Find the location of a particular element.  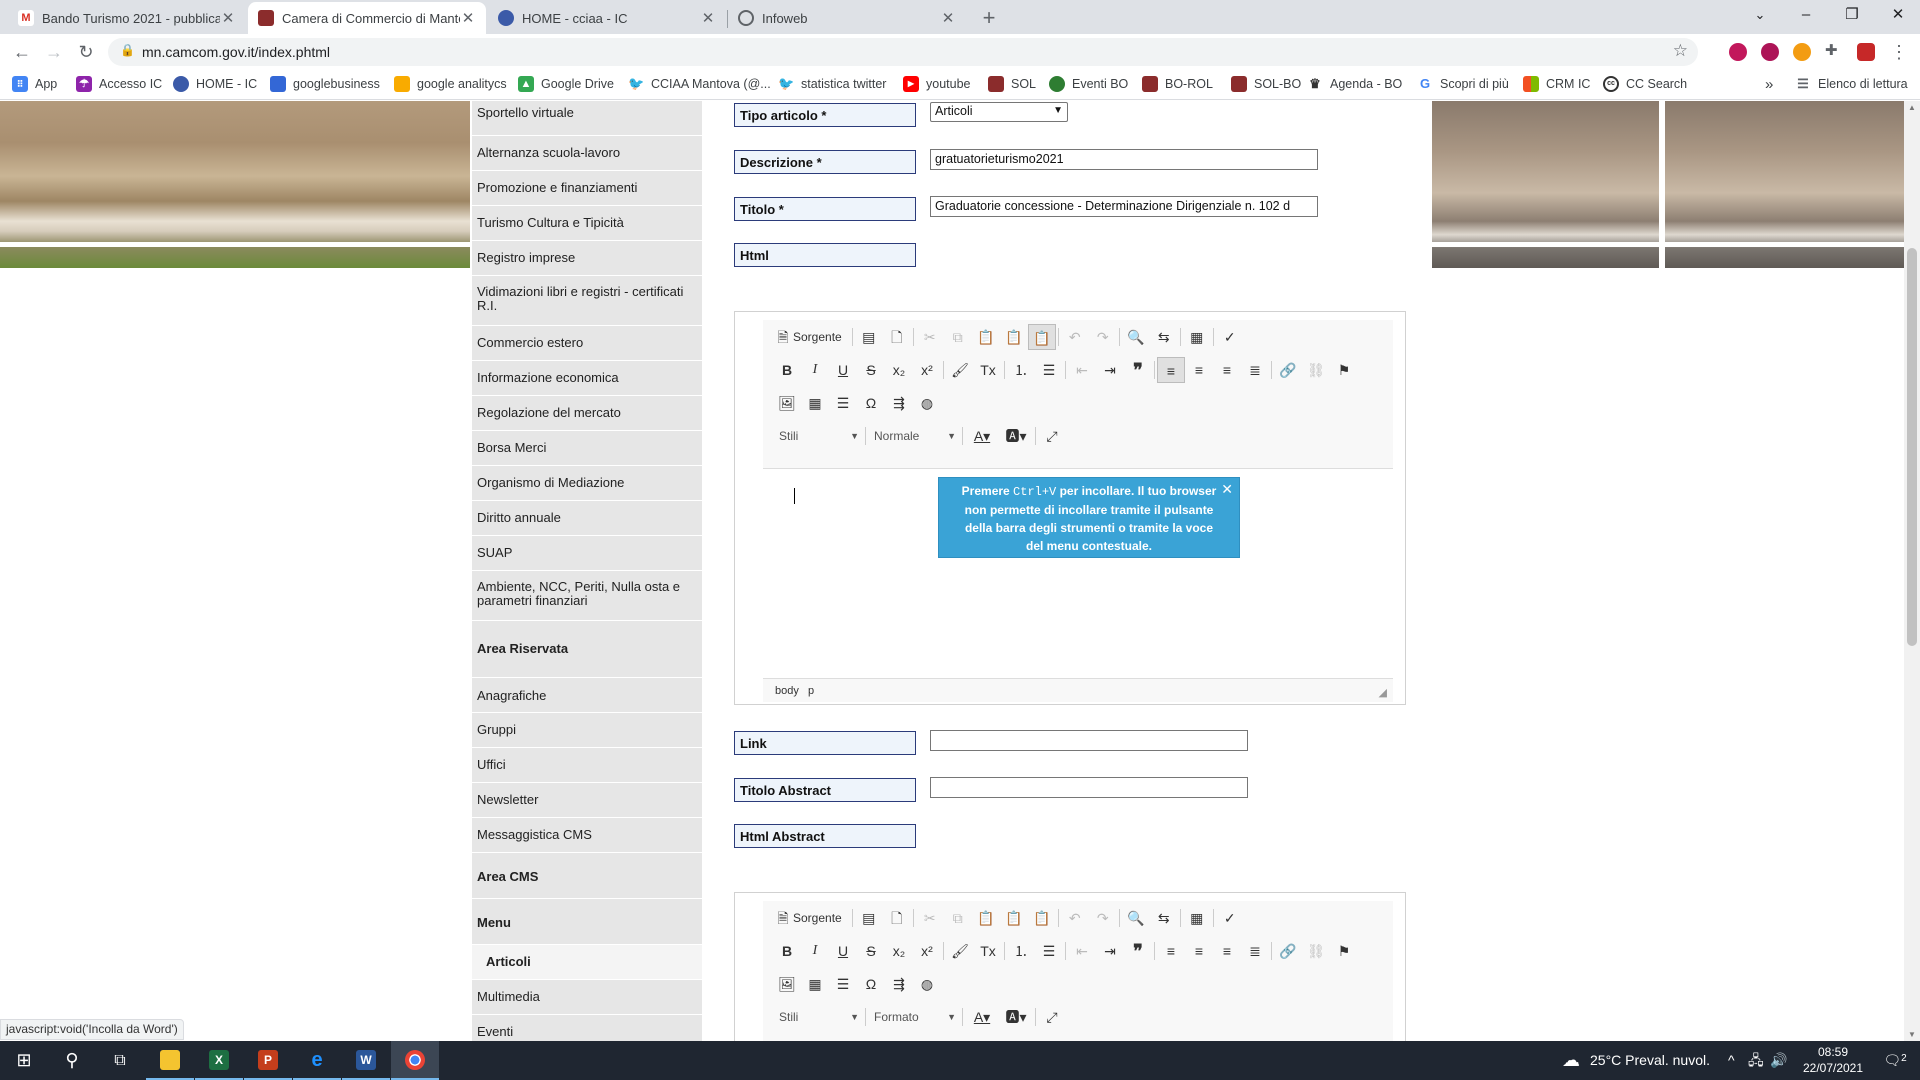

unlink-icon: ⛓ is located at coordinates (1316, 370).